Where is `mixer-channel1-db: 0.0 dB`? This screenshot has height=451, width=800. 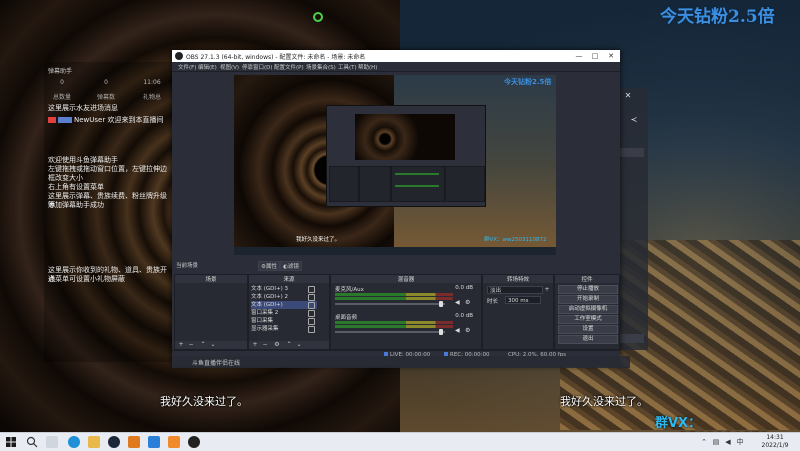 mixer-channel1-db: 0.0 dB is located at coordinates (464, 288).